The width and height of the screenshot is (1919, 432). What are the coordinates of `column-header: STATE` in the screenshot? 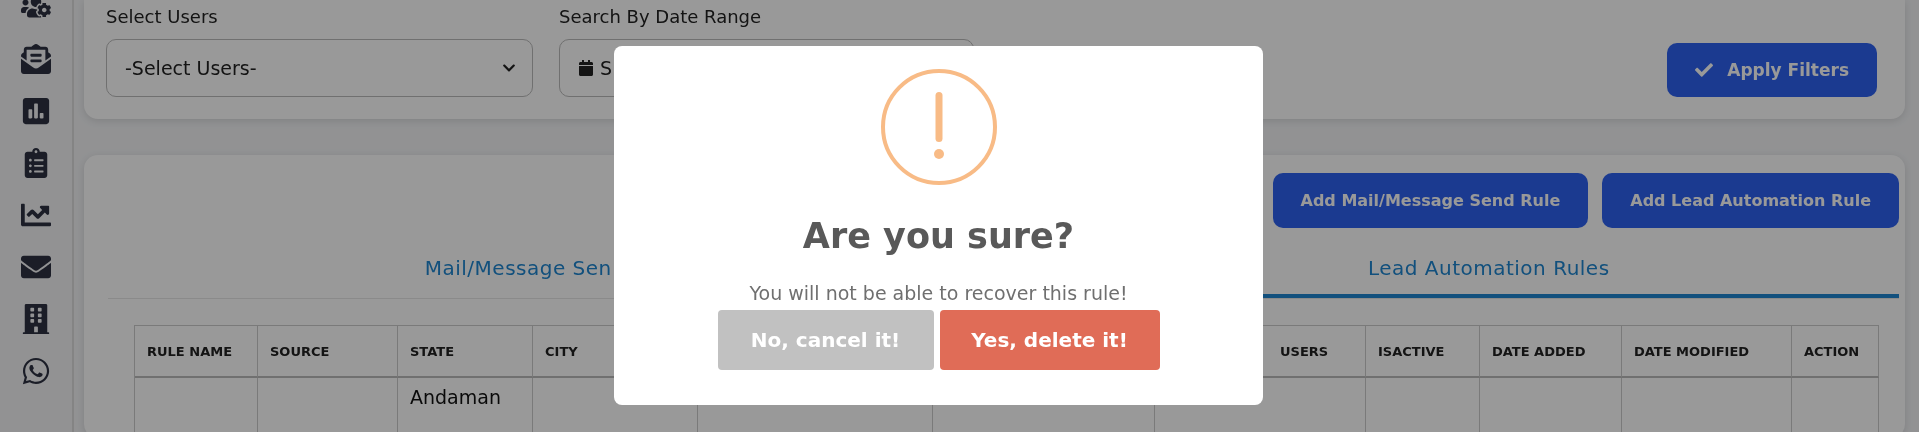 It's located at (465, 352).